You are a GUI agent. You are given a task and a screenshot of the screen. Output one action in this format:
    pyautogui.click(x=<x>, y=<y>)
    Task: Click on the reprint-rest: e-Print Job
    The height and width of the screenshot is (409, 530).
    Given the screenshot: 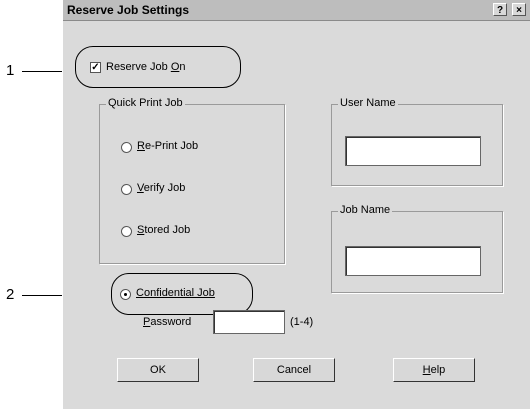 What is the action you would take?
    pyautogui.click(x=171, y=146)
    